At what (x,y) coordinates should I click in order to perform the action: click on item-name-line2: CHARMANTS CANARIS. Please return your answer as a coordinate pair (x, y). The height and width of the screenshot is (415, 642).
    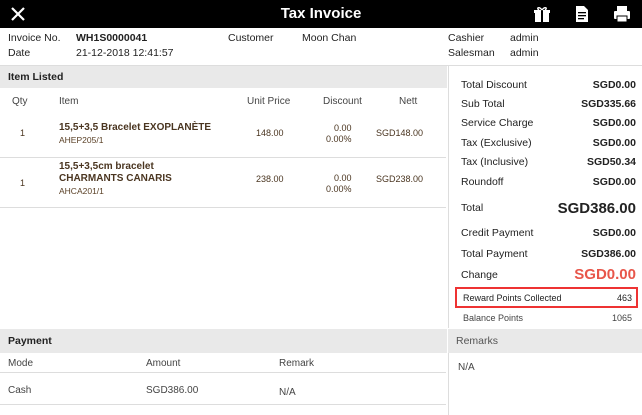
    Looking at the image, I should click on (115, 178).